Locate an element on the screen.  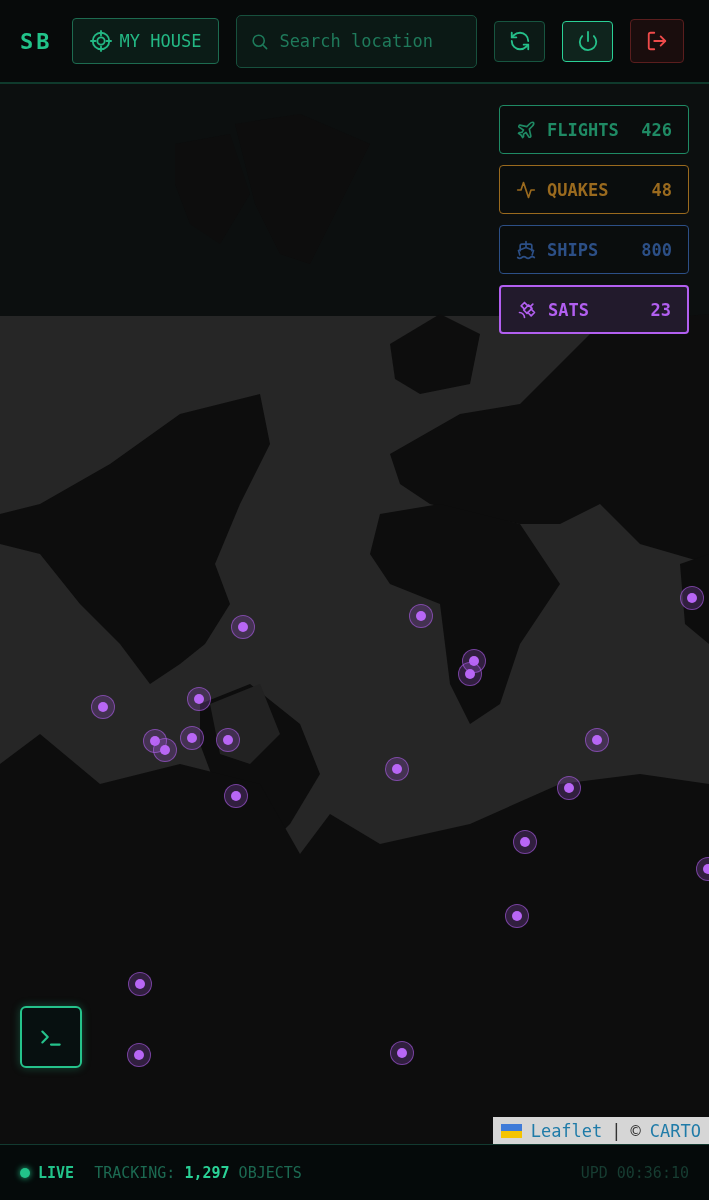
search-field: Search location is located at coordinates (357, 41).